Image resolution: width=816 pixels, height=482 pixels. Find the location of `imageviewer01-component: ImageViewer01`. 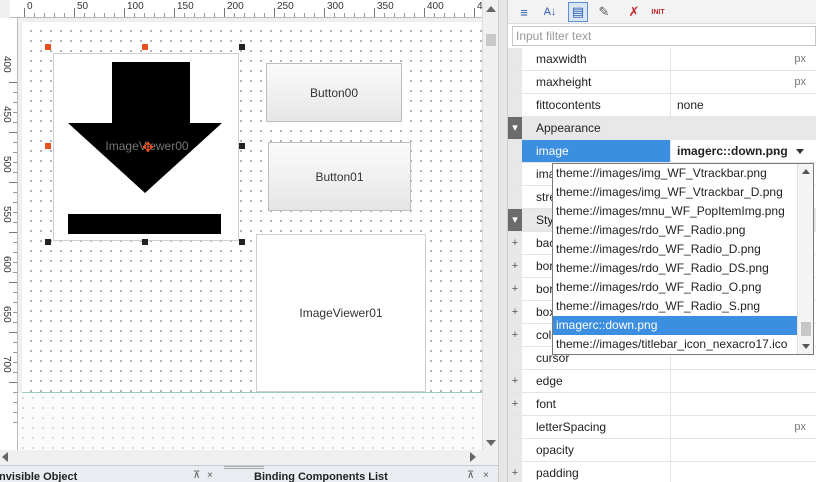

imageviewer01-component: ImageViewer01 is located at coordinates (341, 313).